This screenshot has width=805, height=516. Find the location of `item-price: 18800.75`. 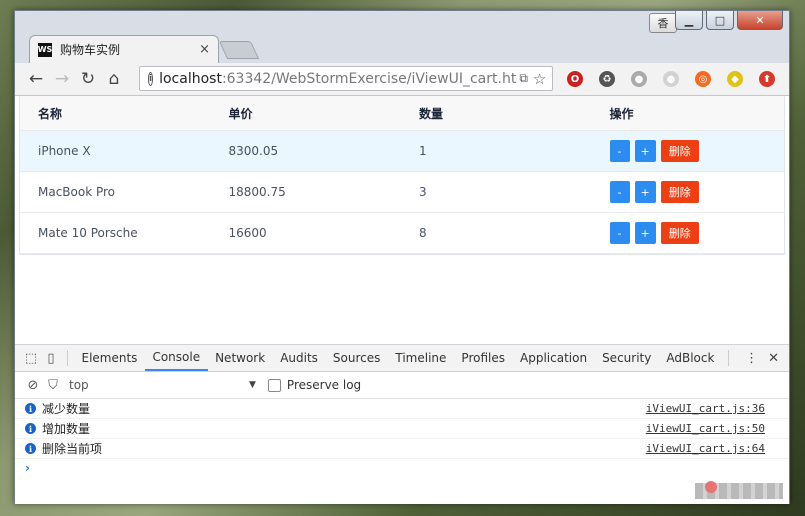

item-price: 18800.75 is located at coordinates (257, 192).